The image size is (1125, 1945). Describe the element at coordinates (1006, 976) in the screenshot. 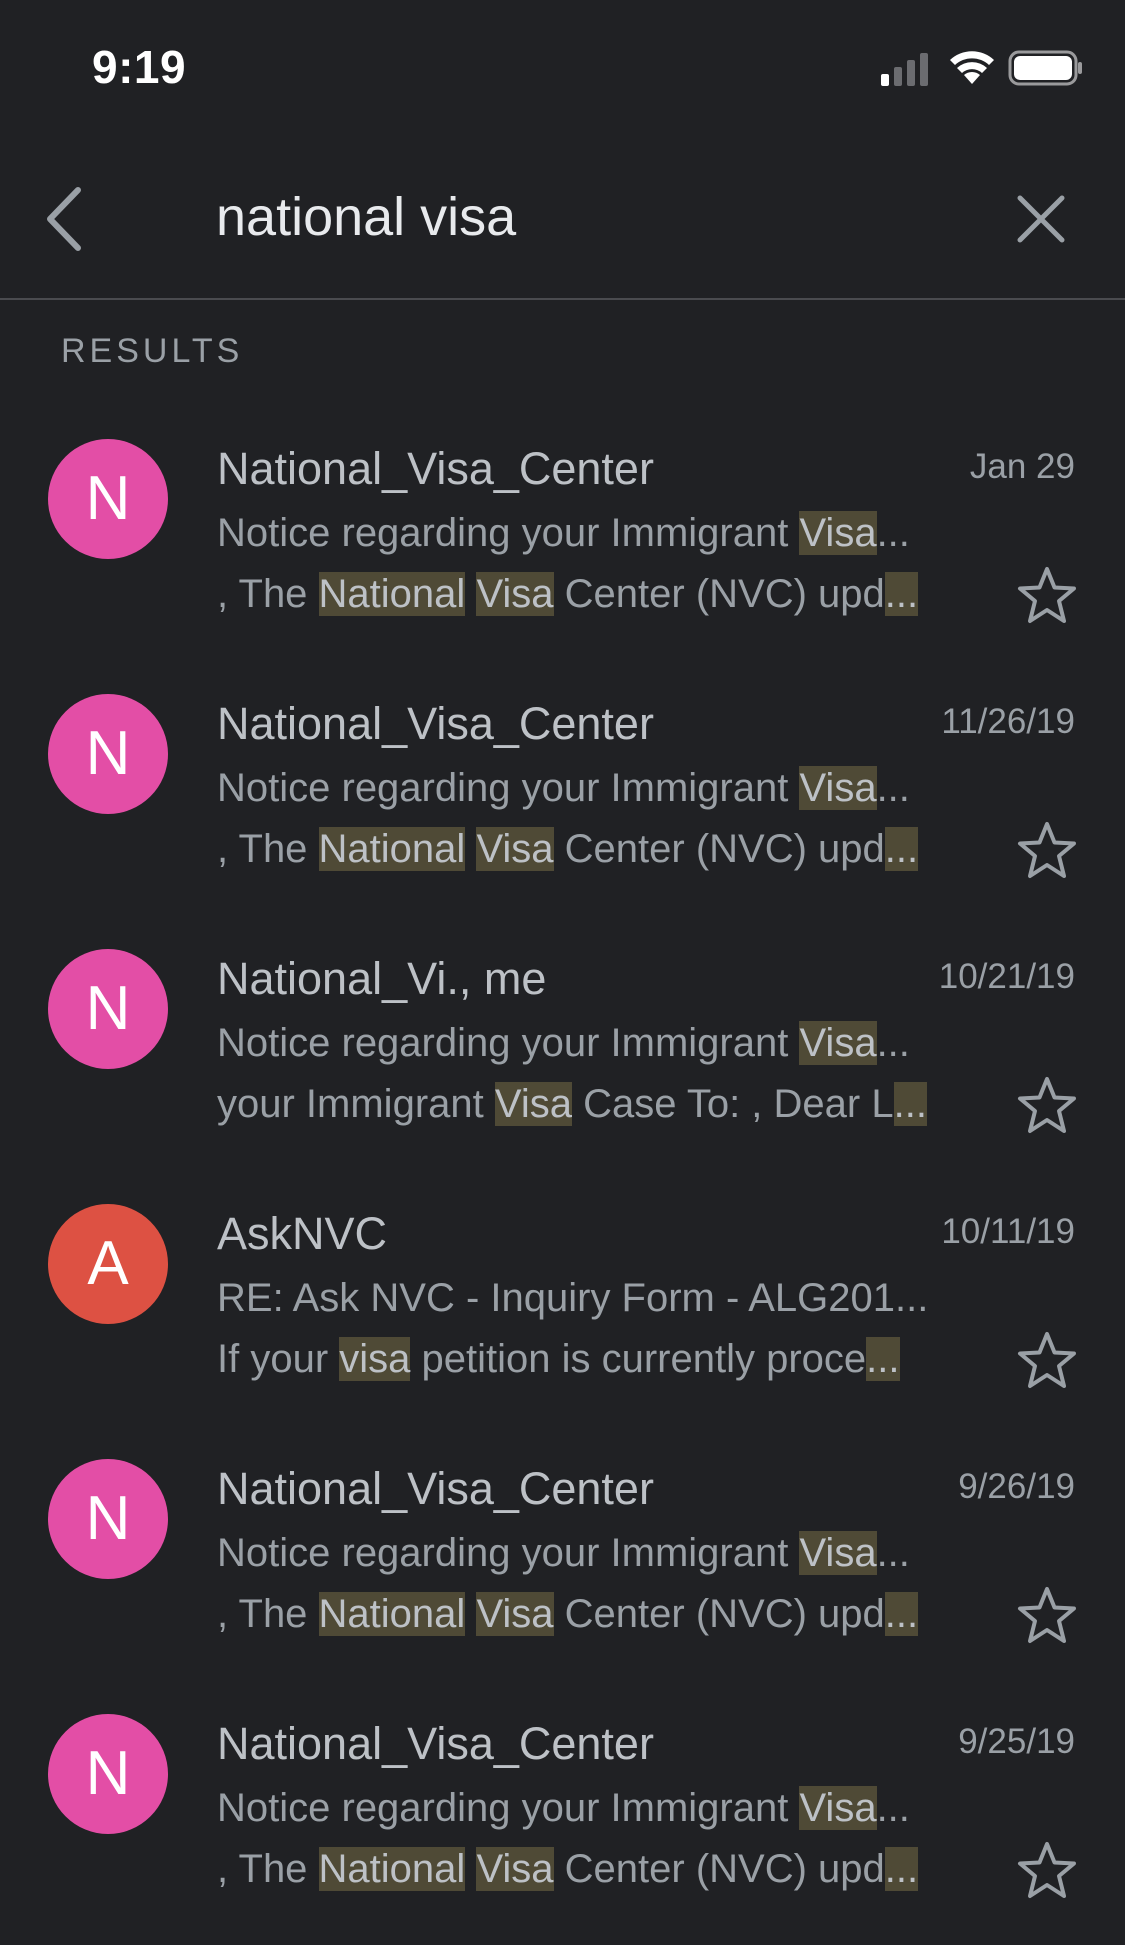

I see `email-date: 10/21/19` at that location.